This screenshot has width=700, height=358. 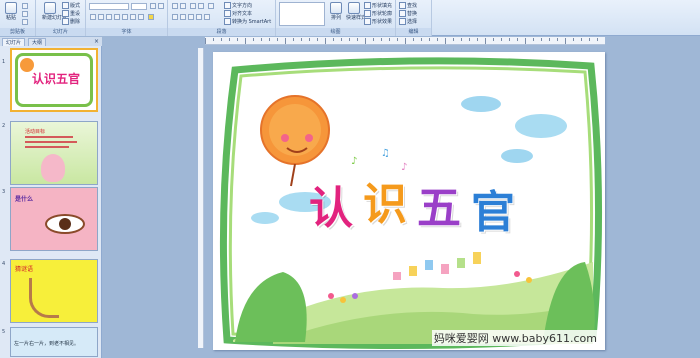 I want to click on delete-icon, so click(x=65, y=21).